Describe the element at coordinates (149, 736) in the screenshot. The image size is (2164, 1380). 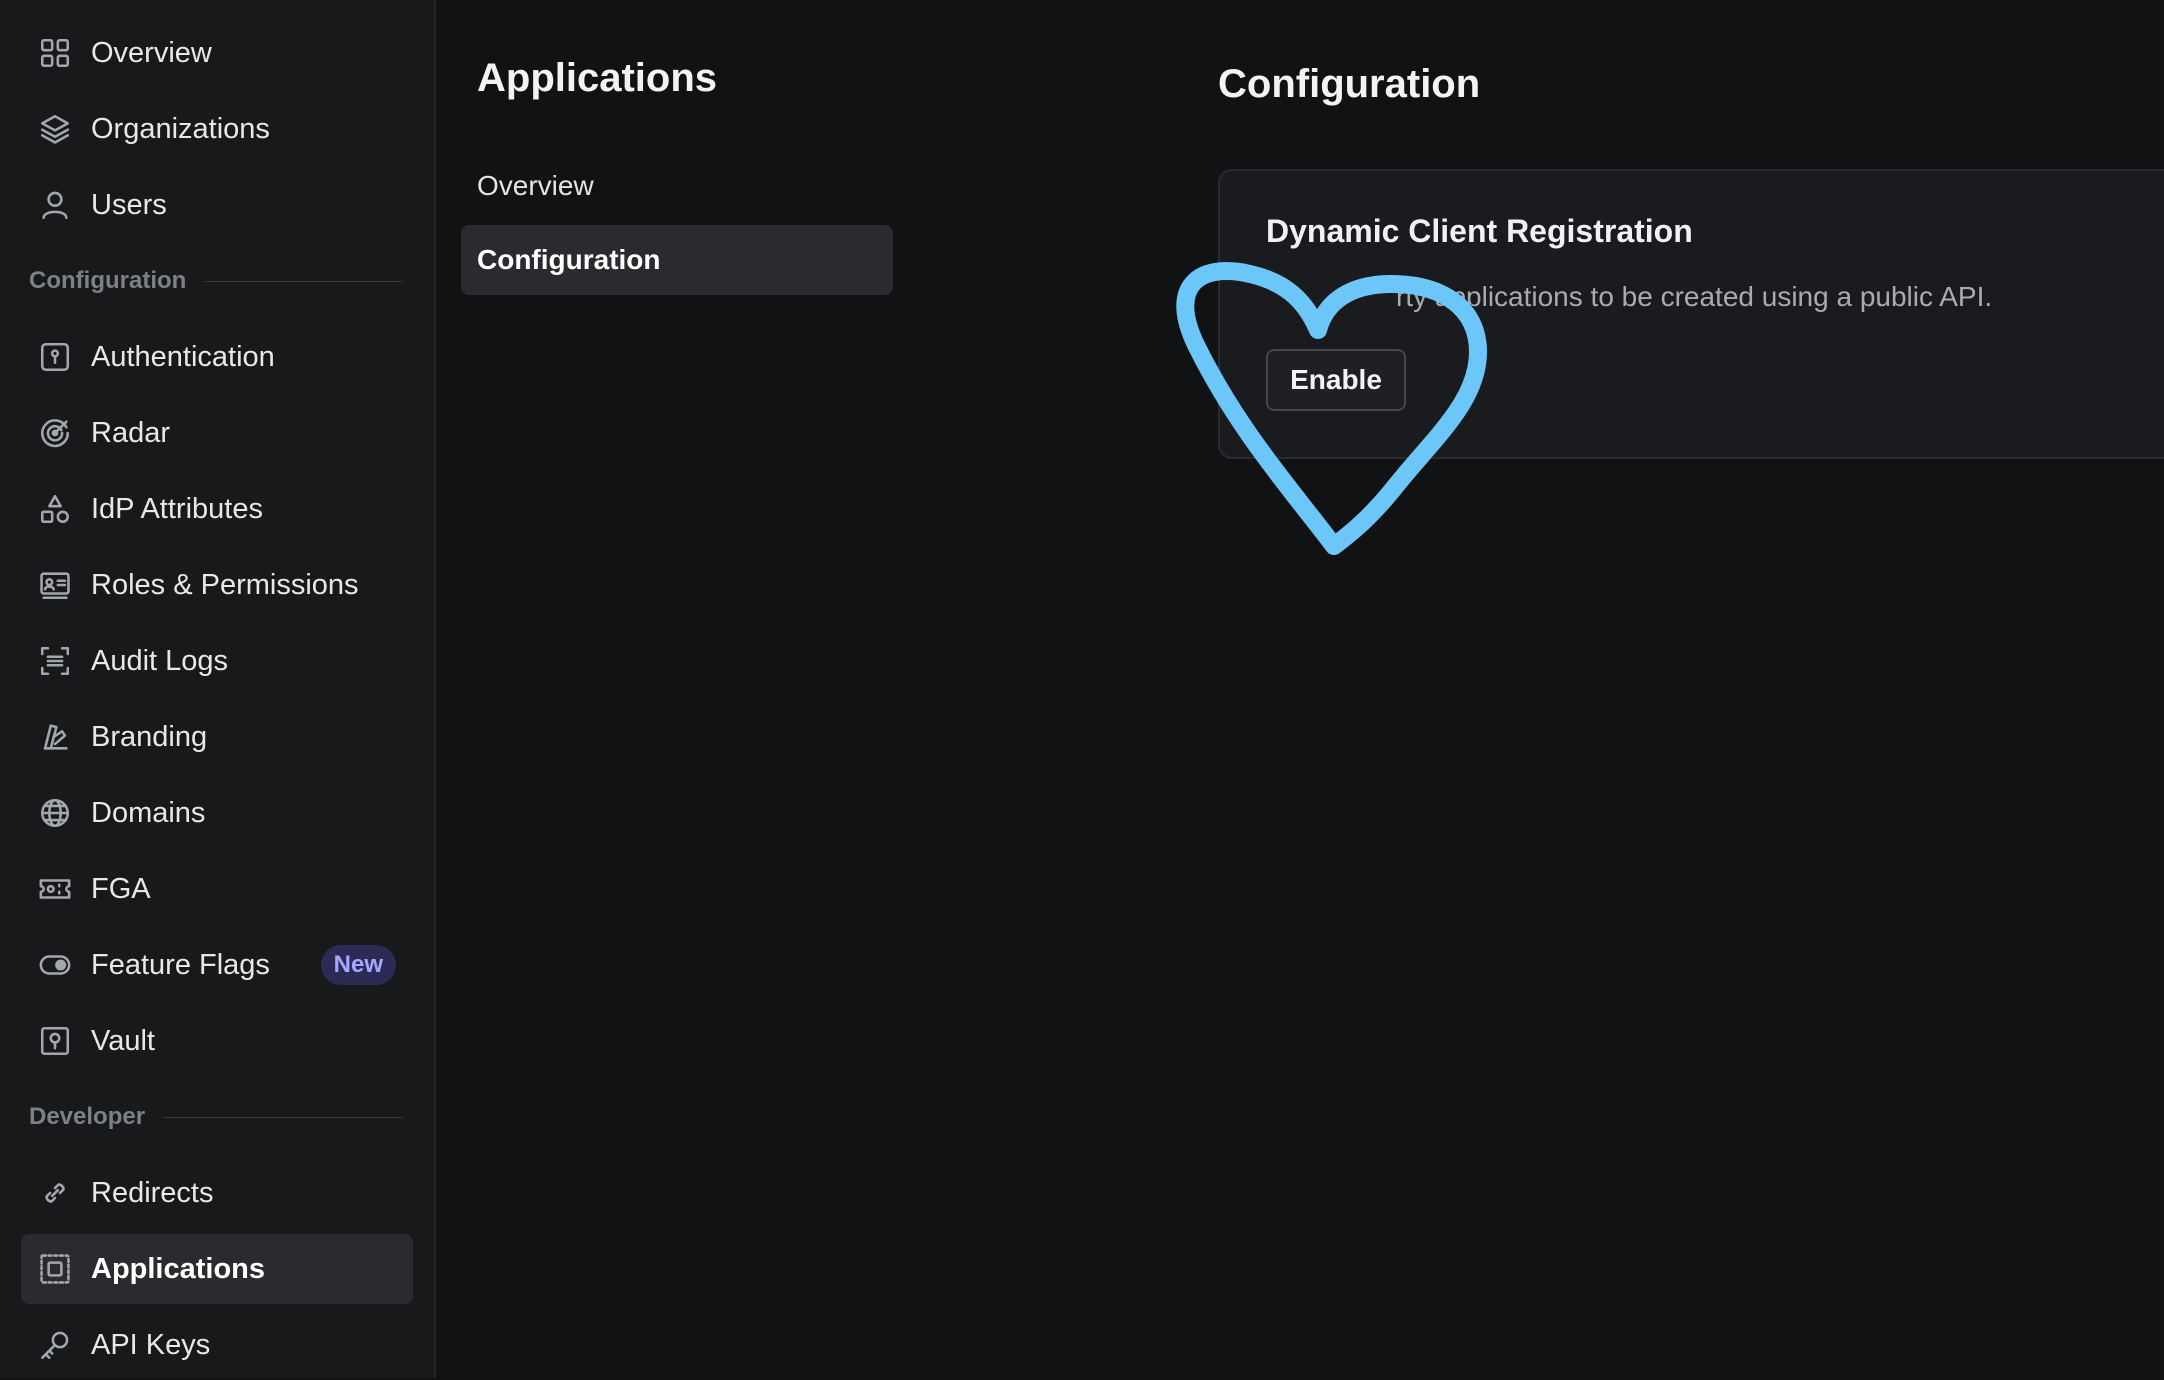
I see `sidebar-item-label: Branding` at that location.